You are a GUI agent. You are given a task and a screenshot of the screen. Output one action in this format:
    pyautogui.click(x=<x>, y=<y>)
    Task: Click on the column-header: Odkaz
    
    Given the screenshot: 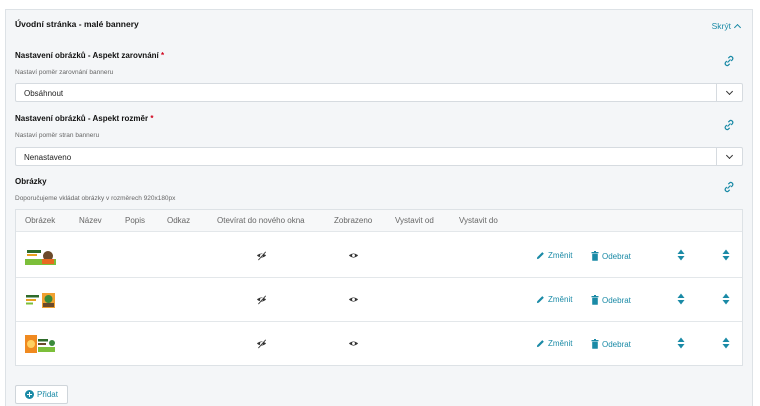 What is the action you would take?
    pyautogui.click(x=179, y=220)
    